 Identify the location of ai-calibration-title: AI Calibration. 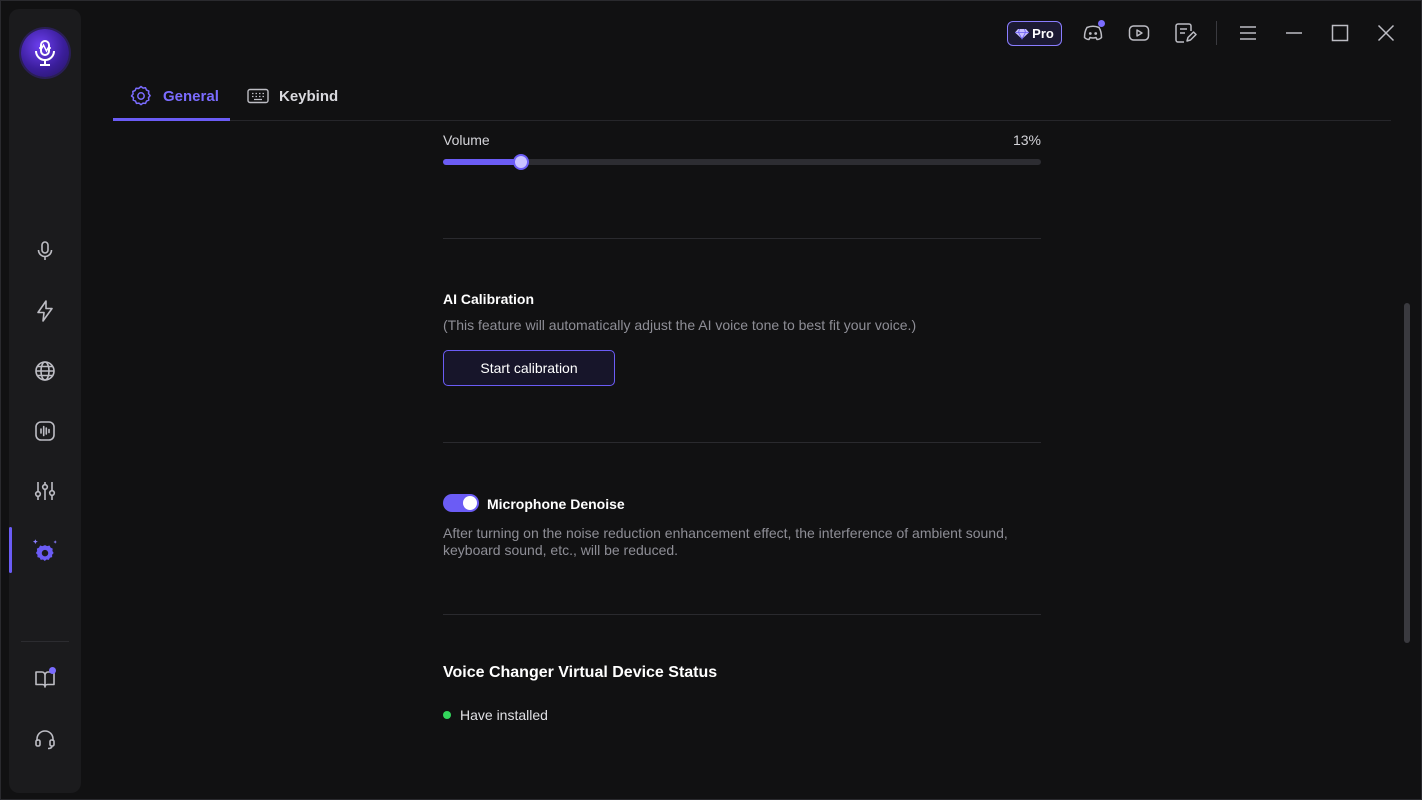
(489, 299).